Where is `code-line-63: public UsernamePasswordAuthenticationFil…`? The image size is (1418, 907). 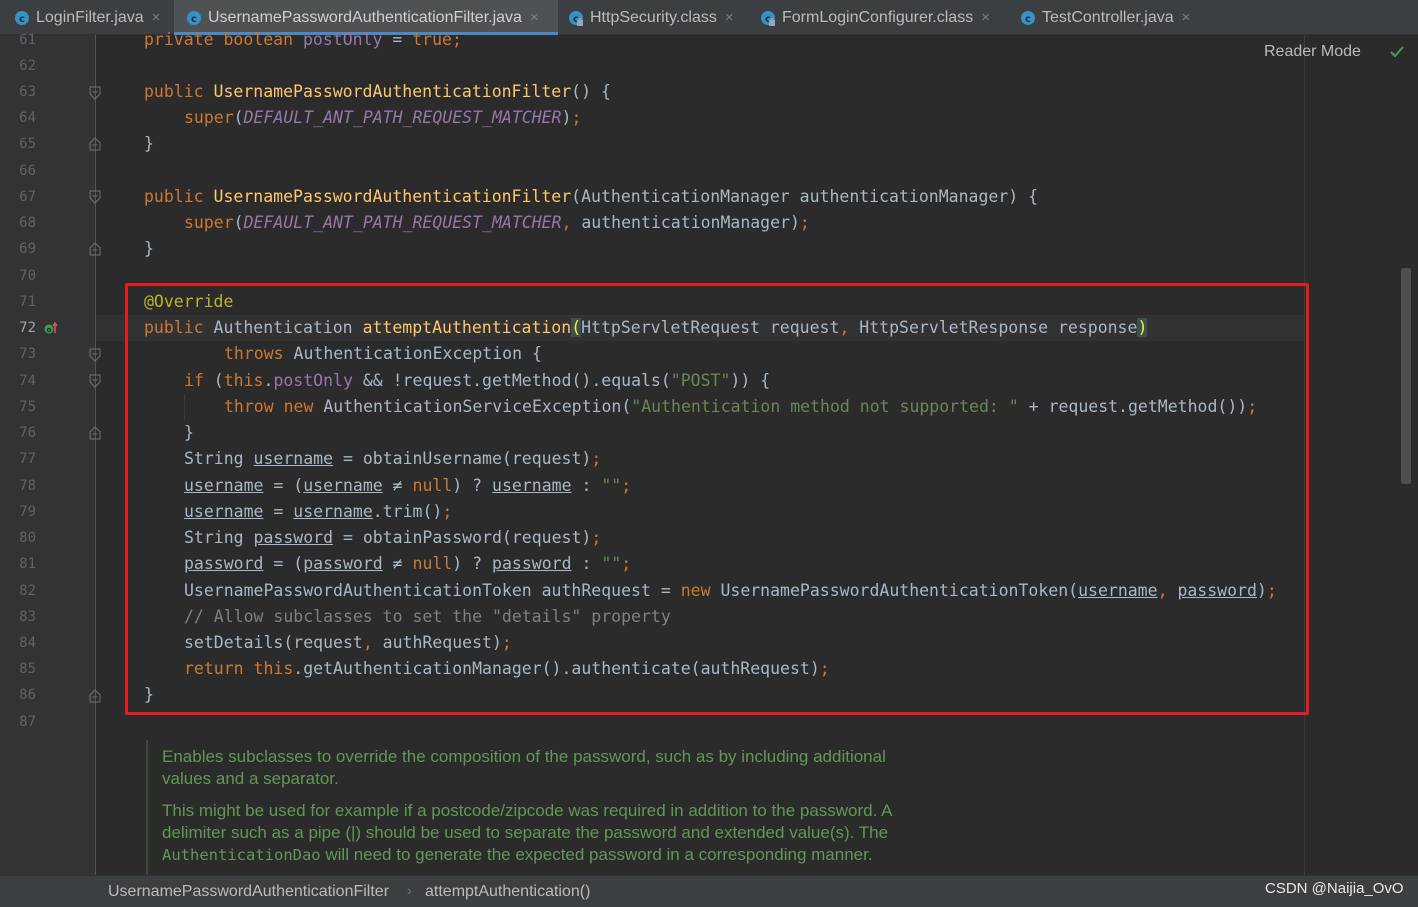 code-line-63: public UsernamePasswordAuthenticationFil… is located at coordinates (377, 92).